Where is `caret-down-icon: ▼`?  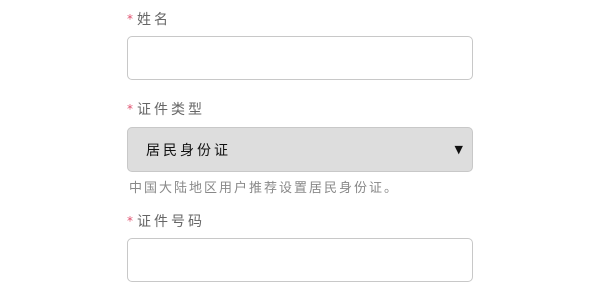 caret-down-icon: ▼ is located at coordinates (458, 149).